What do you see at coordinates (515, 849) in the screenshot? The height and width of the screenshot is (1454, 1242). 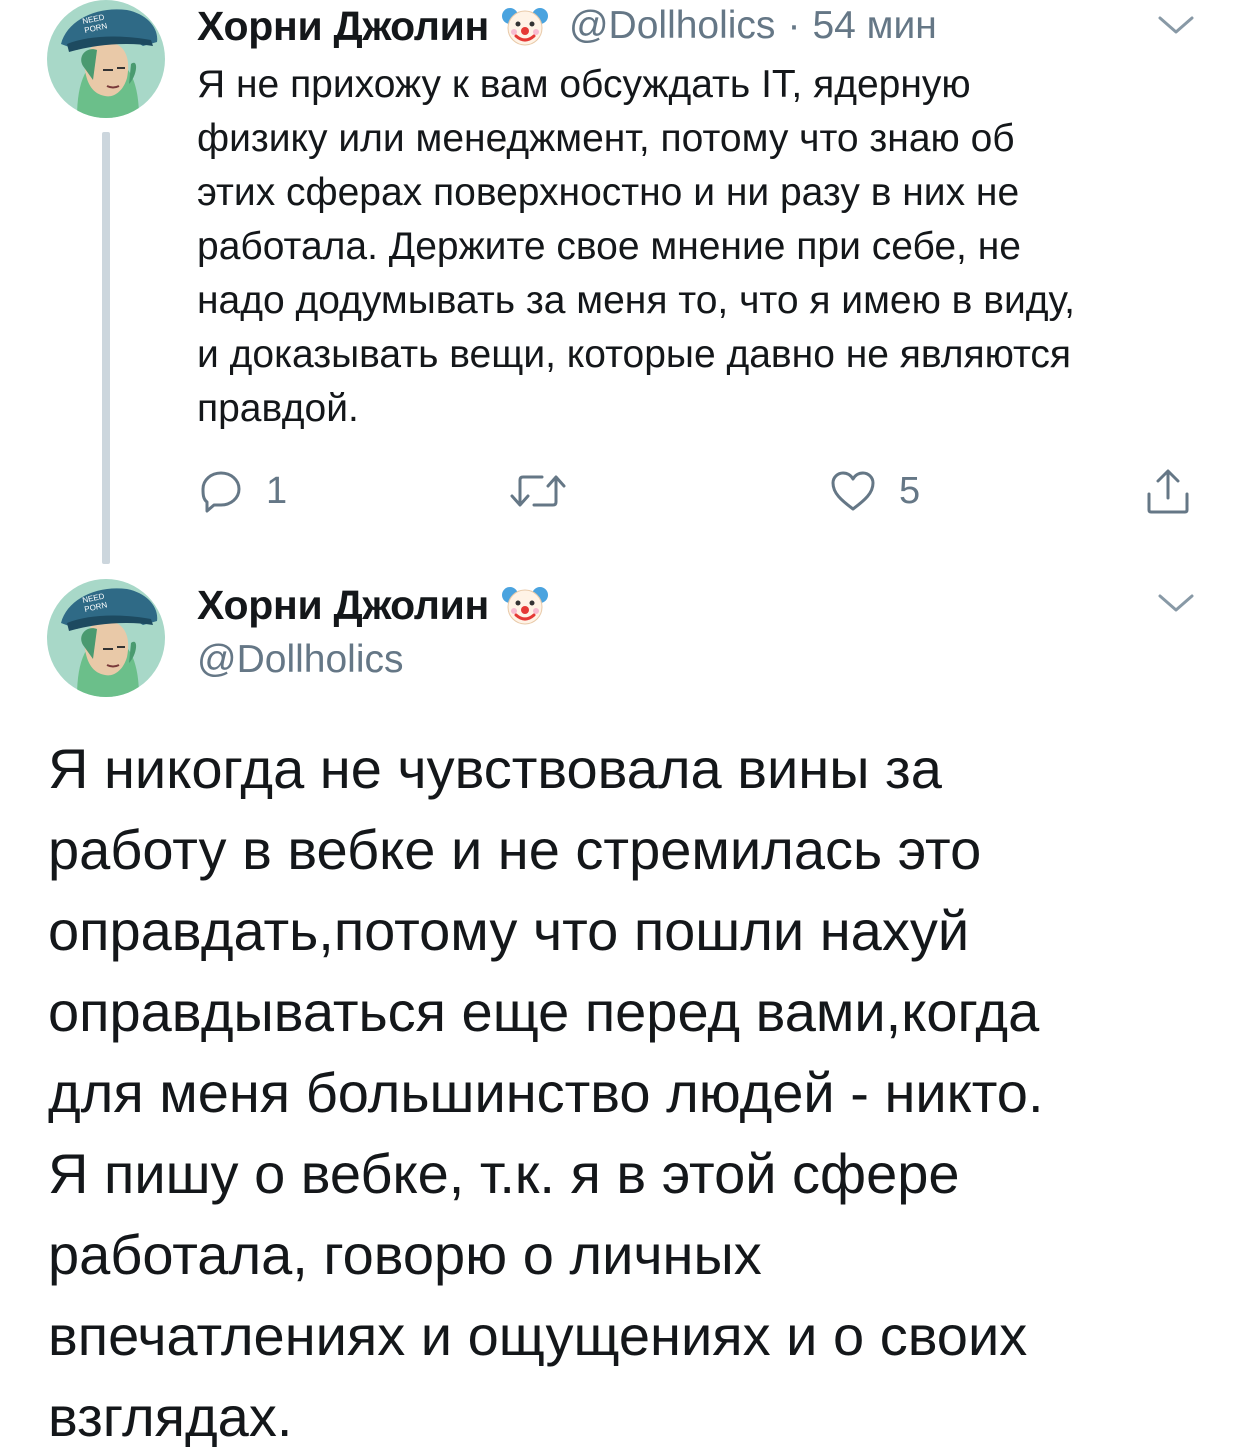 I see `tweet-text-line: работу в вебке и не стремилась это` at bounding box center [515, 849].